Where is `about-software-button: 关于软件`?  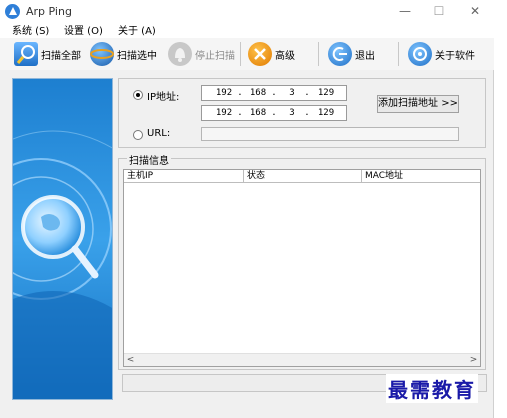 about-software-button: 关于软件 is located at coordinates (441, 54).